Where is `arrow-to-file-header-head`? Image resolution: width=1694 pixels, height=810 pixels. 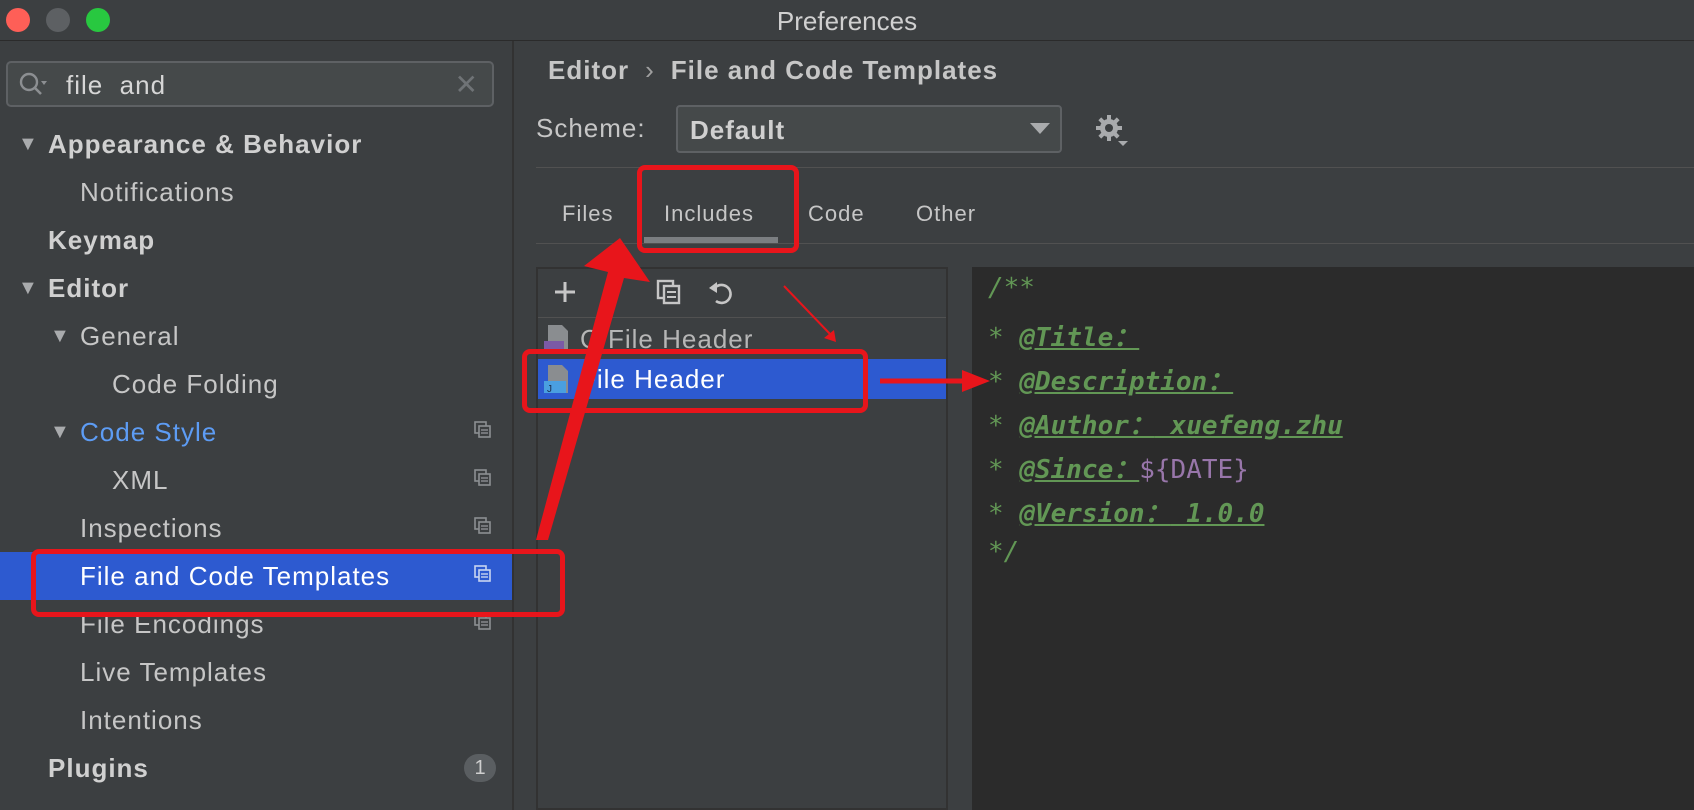
arrow-to-file-header-head is located at coordinates (830, 336).